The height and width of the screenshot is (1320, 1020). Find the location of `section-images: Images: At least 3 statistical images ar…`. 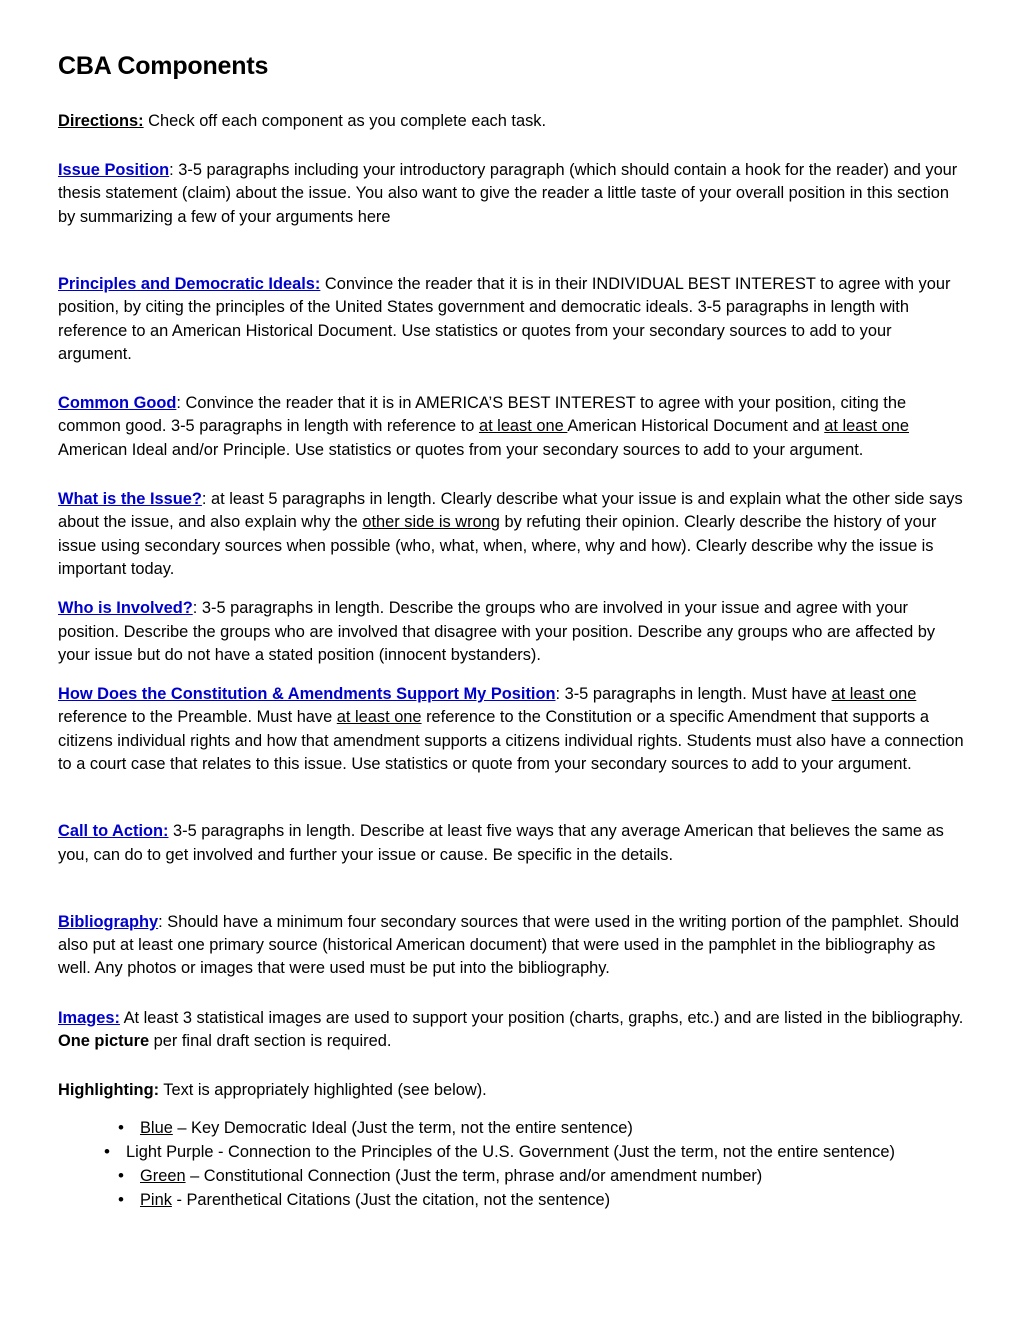

section-images: Images: At least 3 statistical images ar… is located at coordinates (512, 1030).